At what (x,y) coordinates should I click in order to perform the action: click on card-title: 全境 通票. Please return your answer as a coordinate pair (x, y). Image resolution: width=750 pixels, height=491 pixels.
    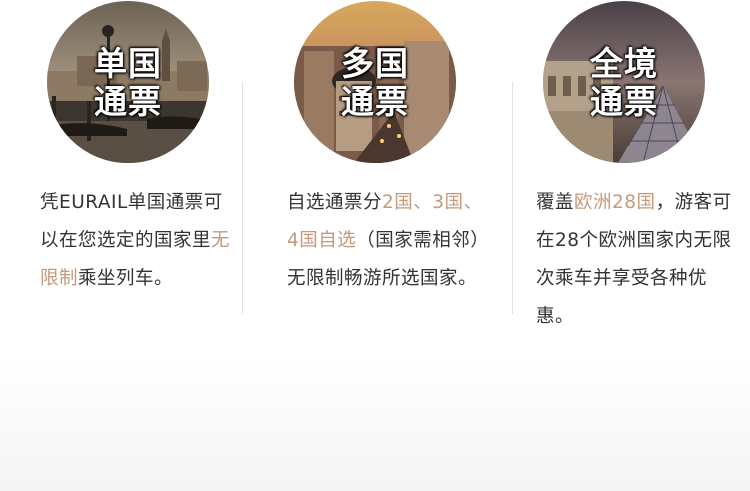
    Looking at the image, I should click on (624, 82).